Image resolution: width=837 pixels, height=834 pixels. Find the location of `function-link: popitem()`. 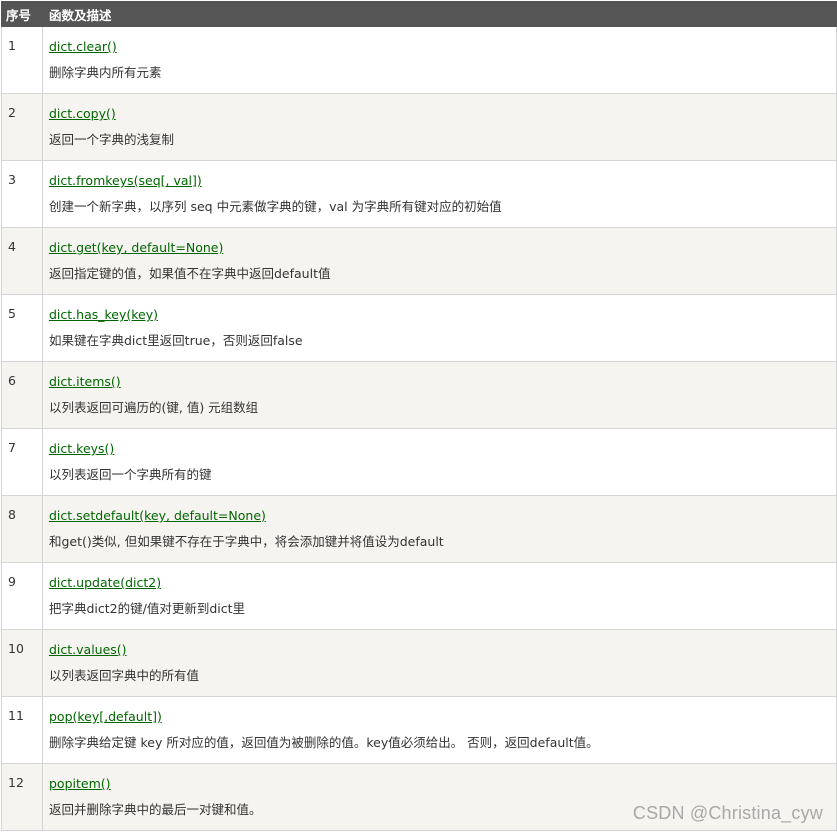

function-link: popitem() is located at coordinates (80, 783).